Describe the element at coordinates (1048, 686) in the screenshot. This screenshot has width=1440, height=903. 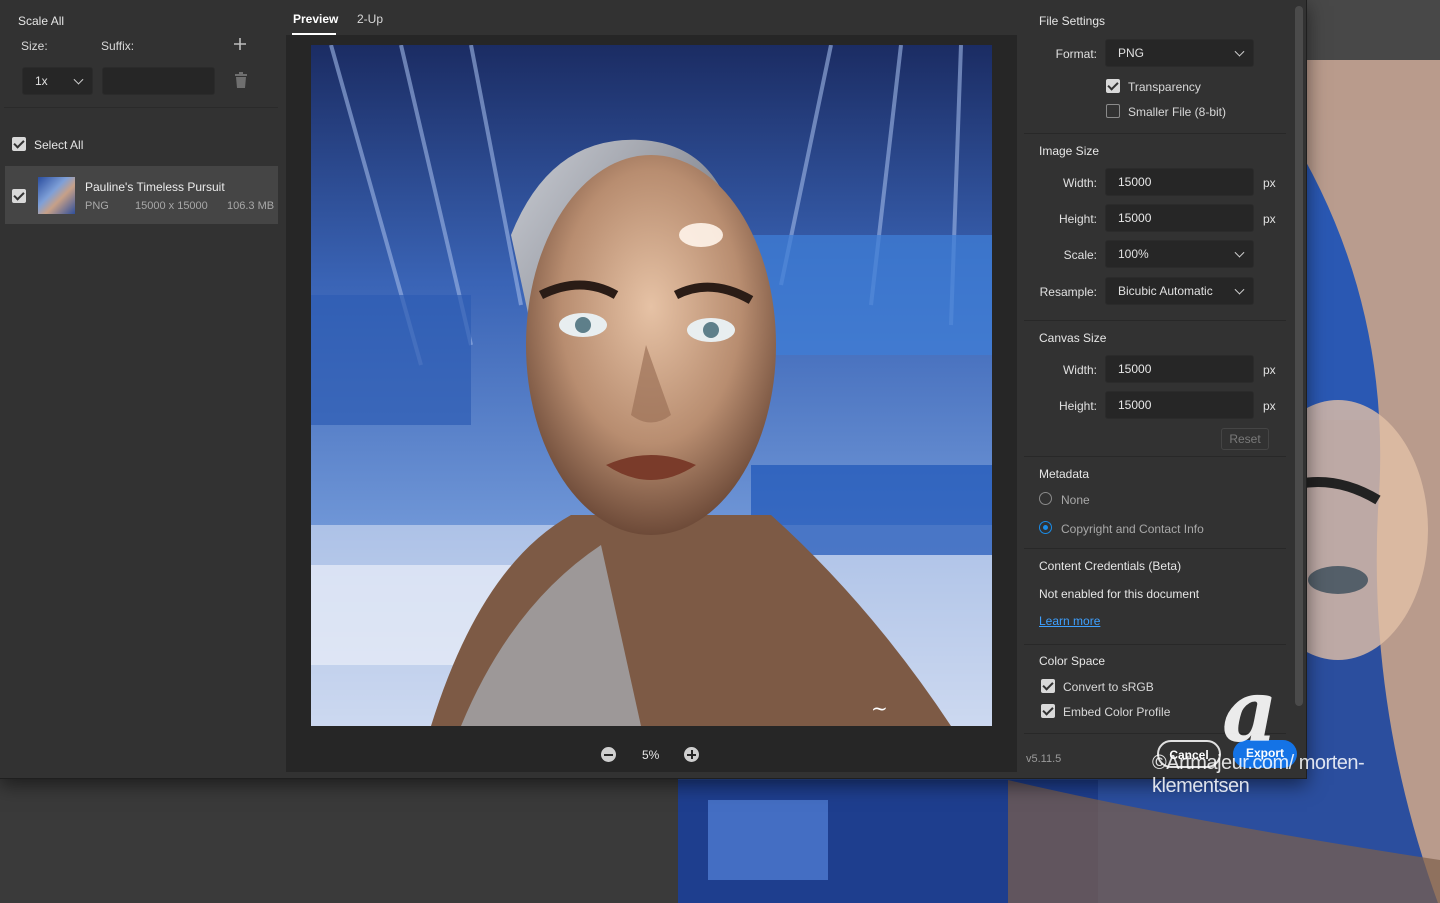
I see `convert-srgb-checkbox` at that location.